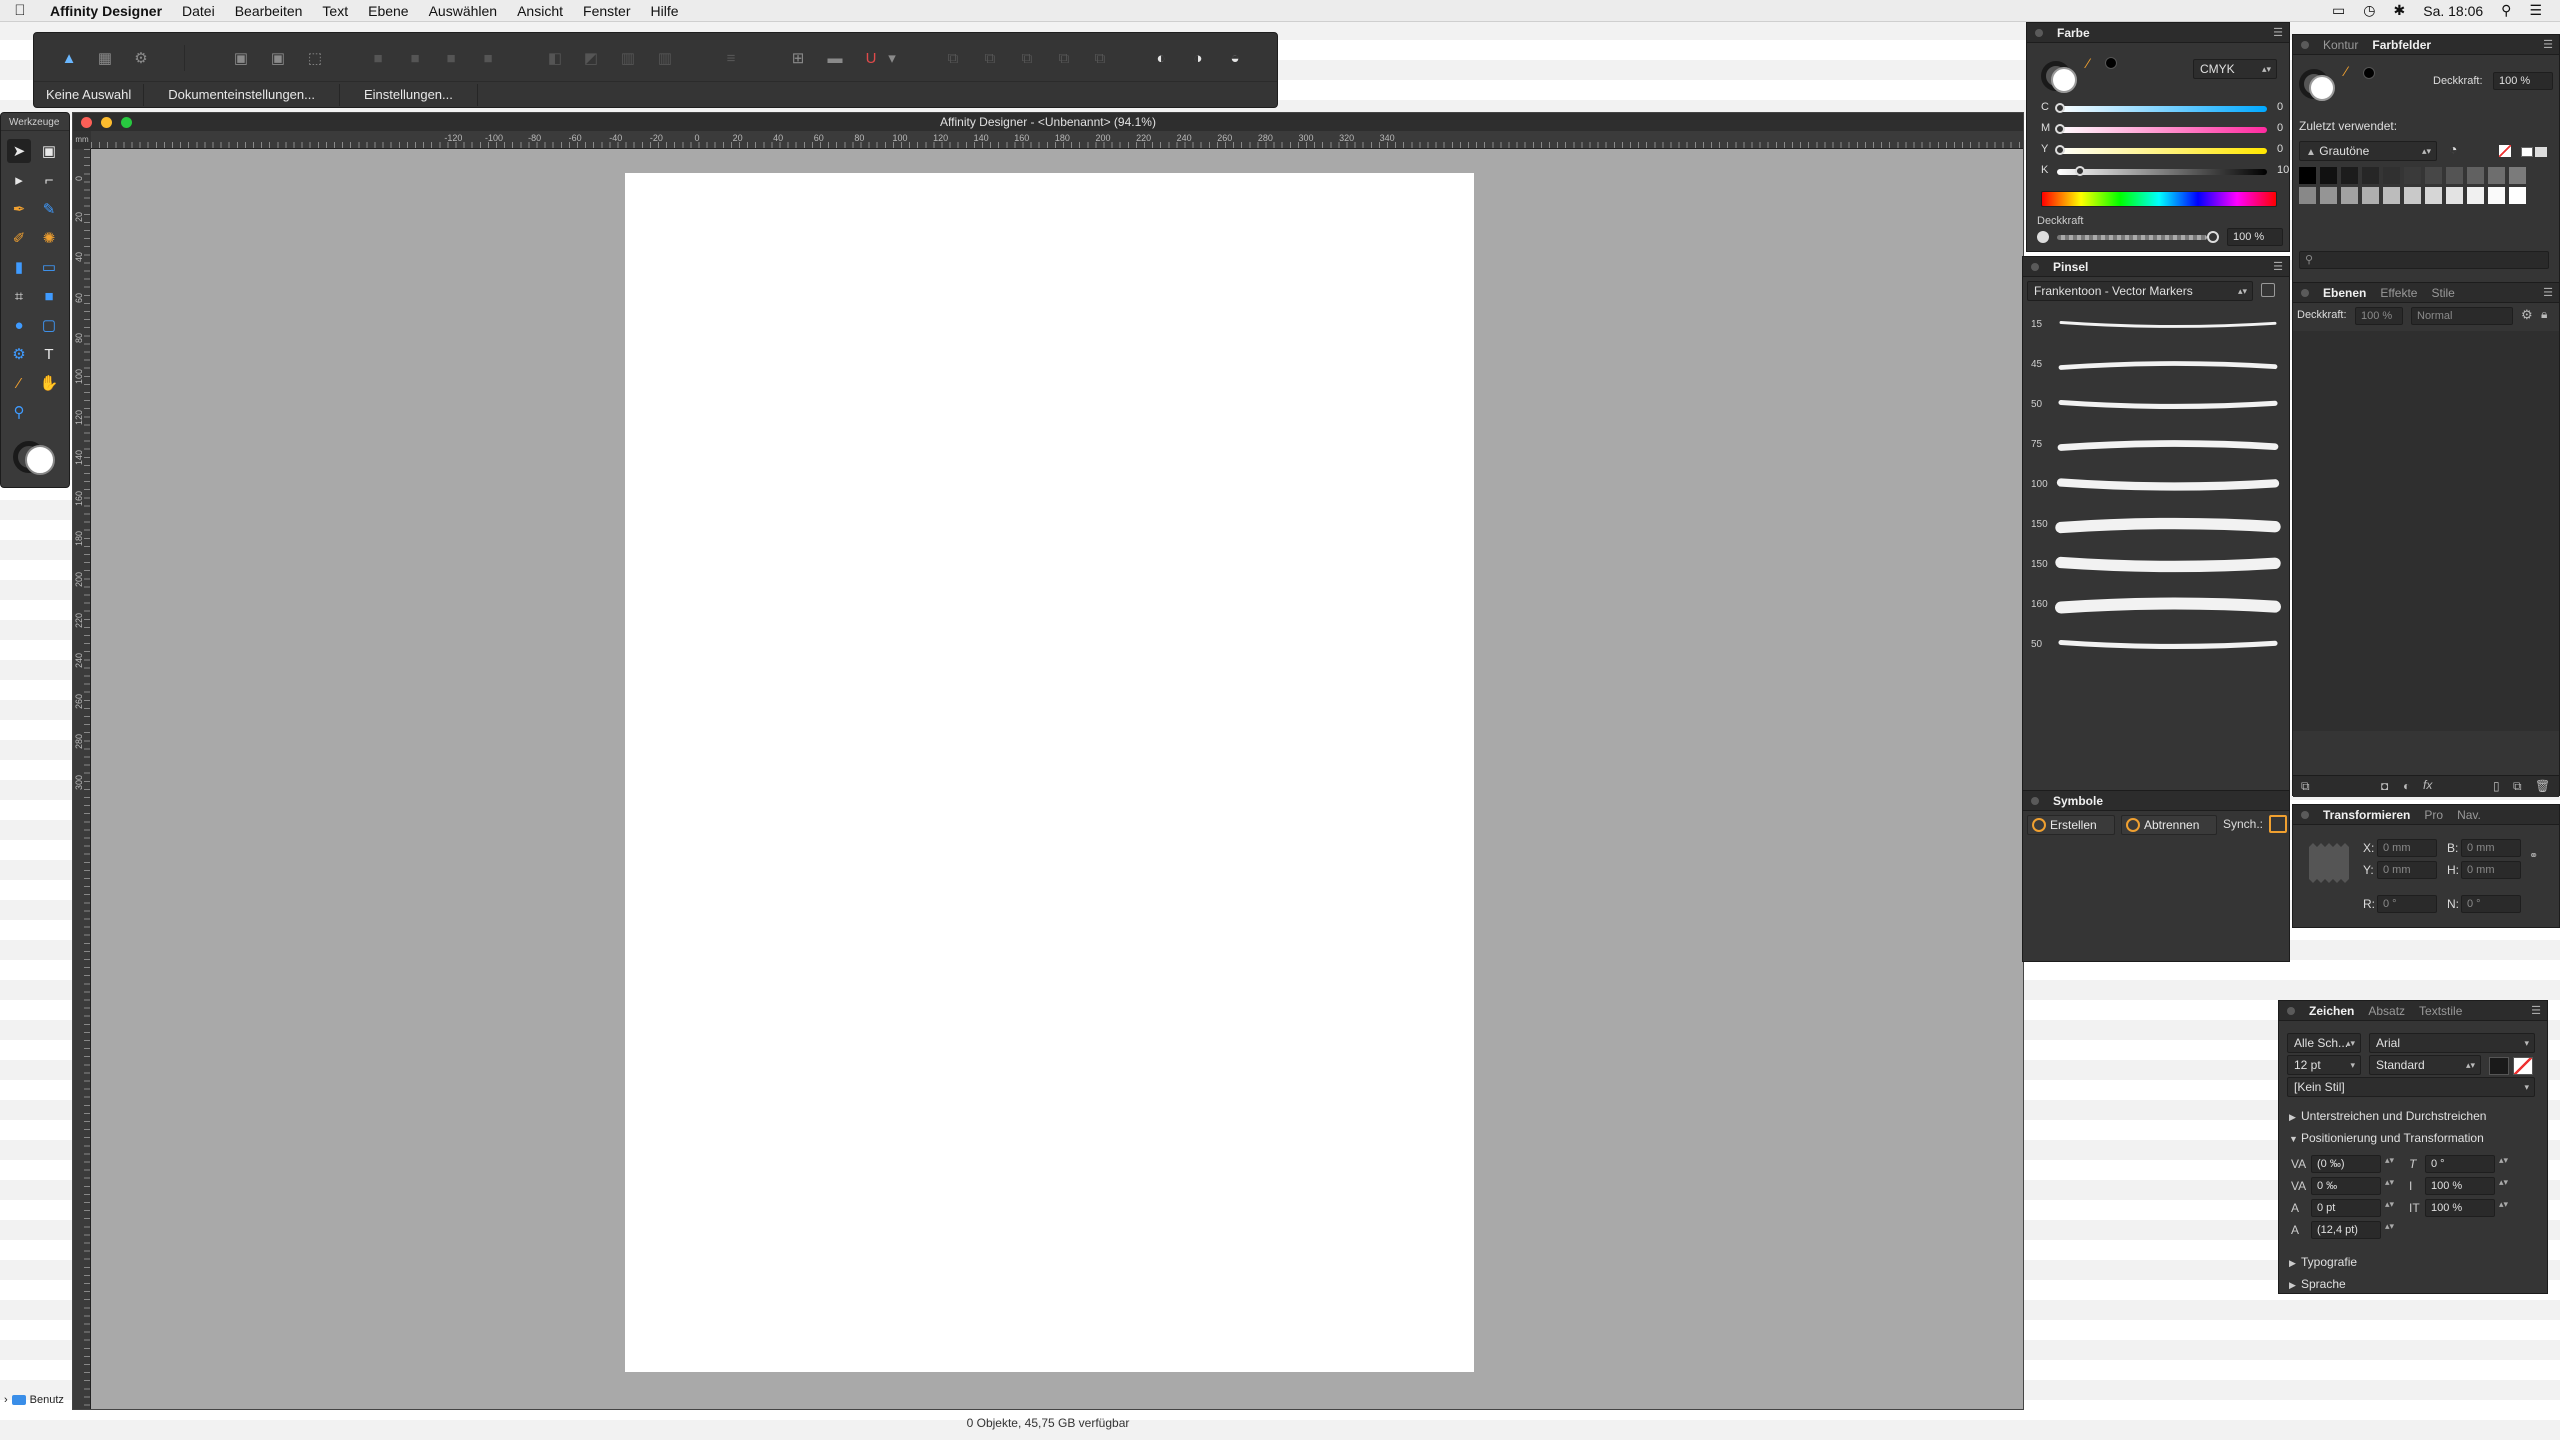  I want to click on tab-kontur: Kontur, so click(2340, 45).